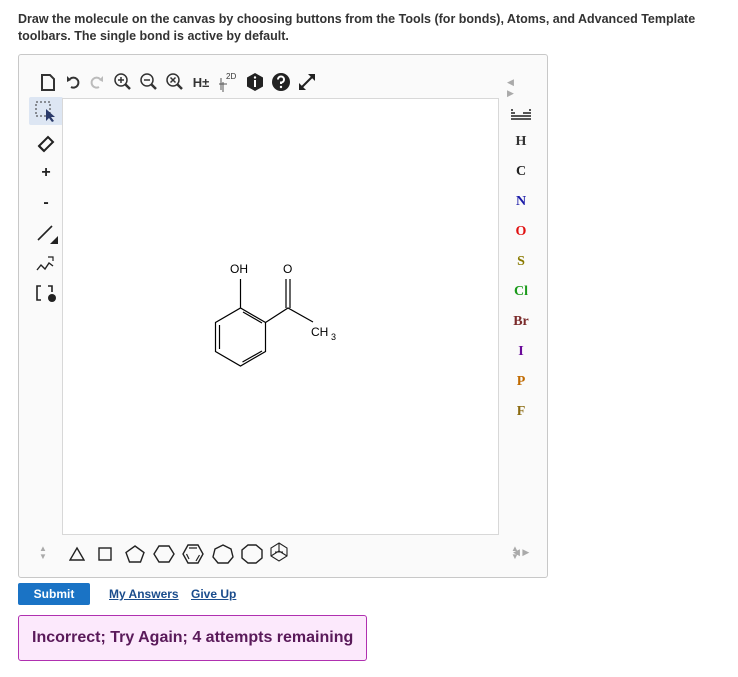  Describe the element at coordinates (46, 173) in the screenshot. I see `charge-plus-tool: +` at that location.